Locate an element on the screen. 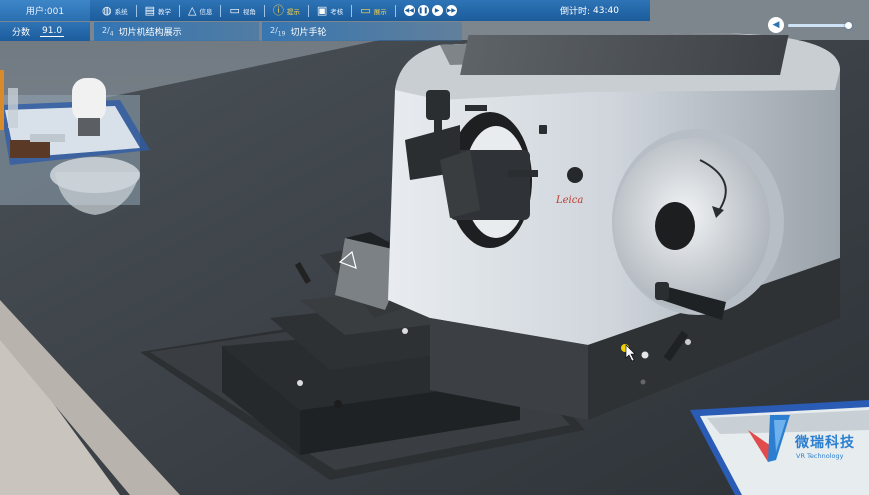 This screenshot has height=495, width=869. user-id: 用户:001 is located at coordinates (45, 10).